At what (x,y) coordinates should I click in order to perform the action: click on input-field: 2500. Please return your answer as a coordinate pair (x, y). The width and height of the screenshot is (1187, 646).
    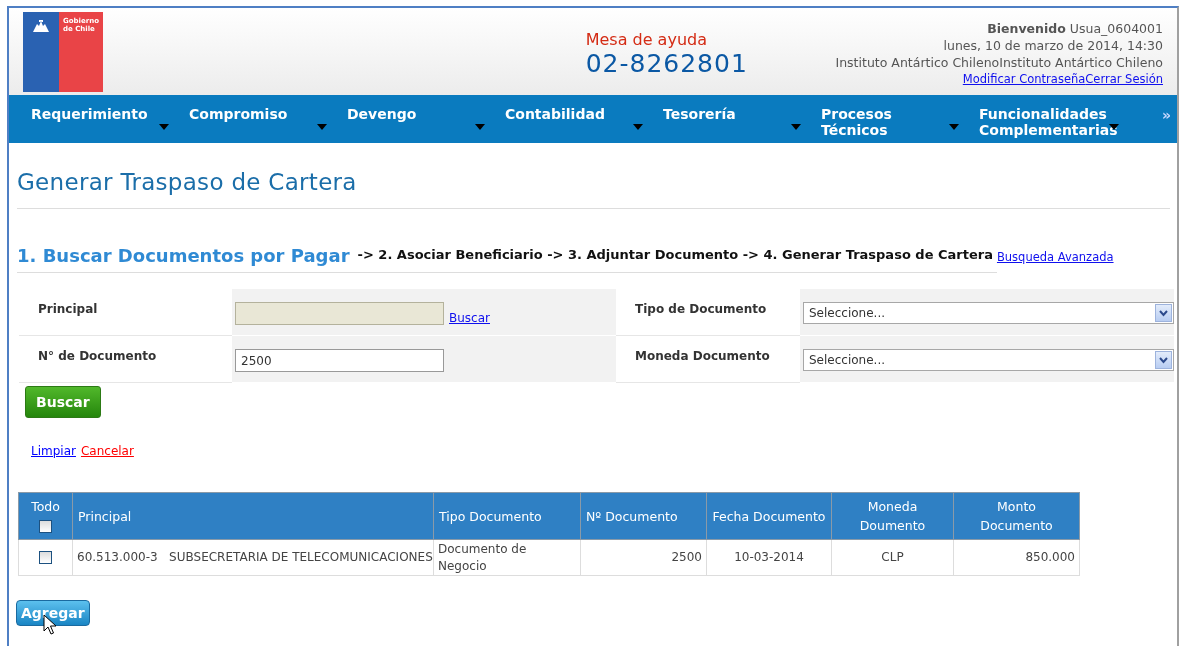
    Looking at the image, I should click on (339, 360).